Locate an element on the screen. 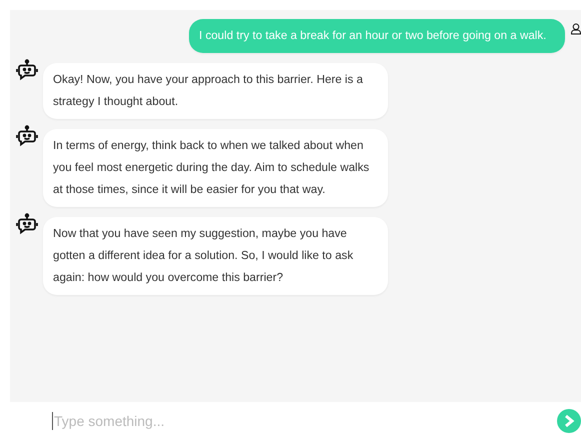 This screenshot has height=439, width=581. chevron-icon is located at coordinates (569, 421).